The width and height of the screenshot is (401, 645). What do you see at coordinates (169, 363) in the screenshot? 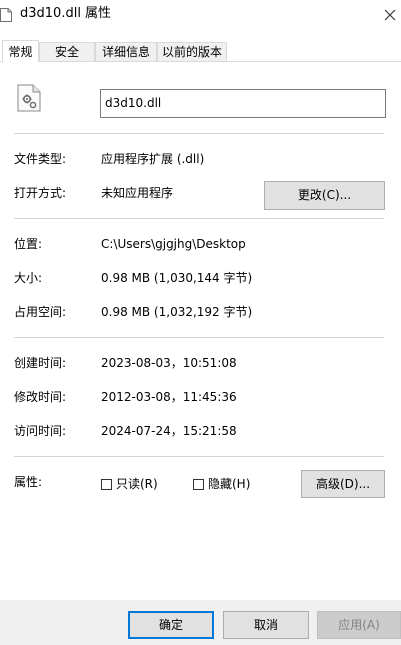
I see `created-value: 2023-08-03，10:51:08` at bounding box center [169, 363].